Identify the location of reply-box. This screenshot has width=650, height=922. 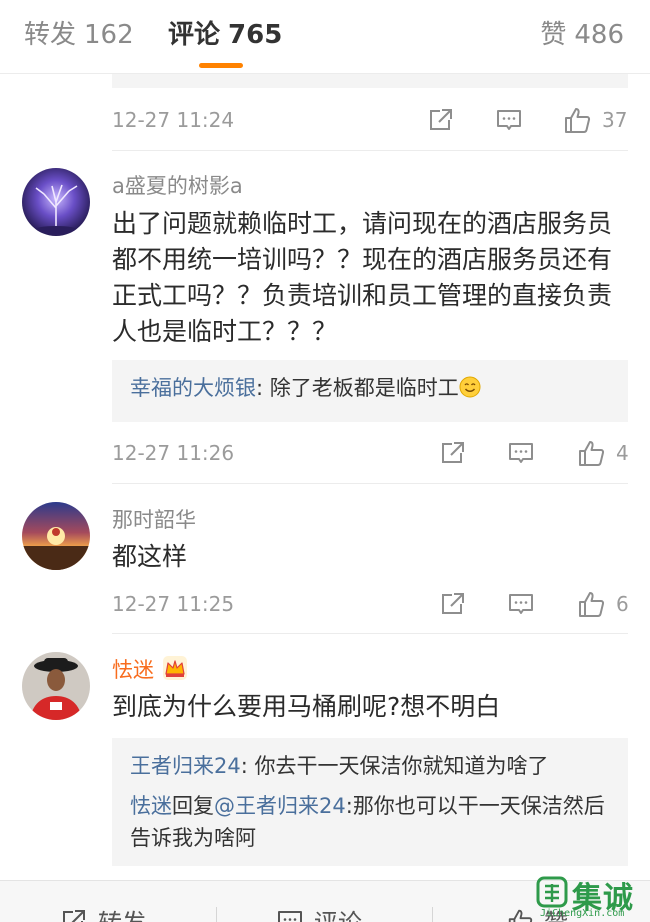
(370, 81).